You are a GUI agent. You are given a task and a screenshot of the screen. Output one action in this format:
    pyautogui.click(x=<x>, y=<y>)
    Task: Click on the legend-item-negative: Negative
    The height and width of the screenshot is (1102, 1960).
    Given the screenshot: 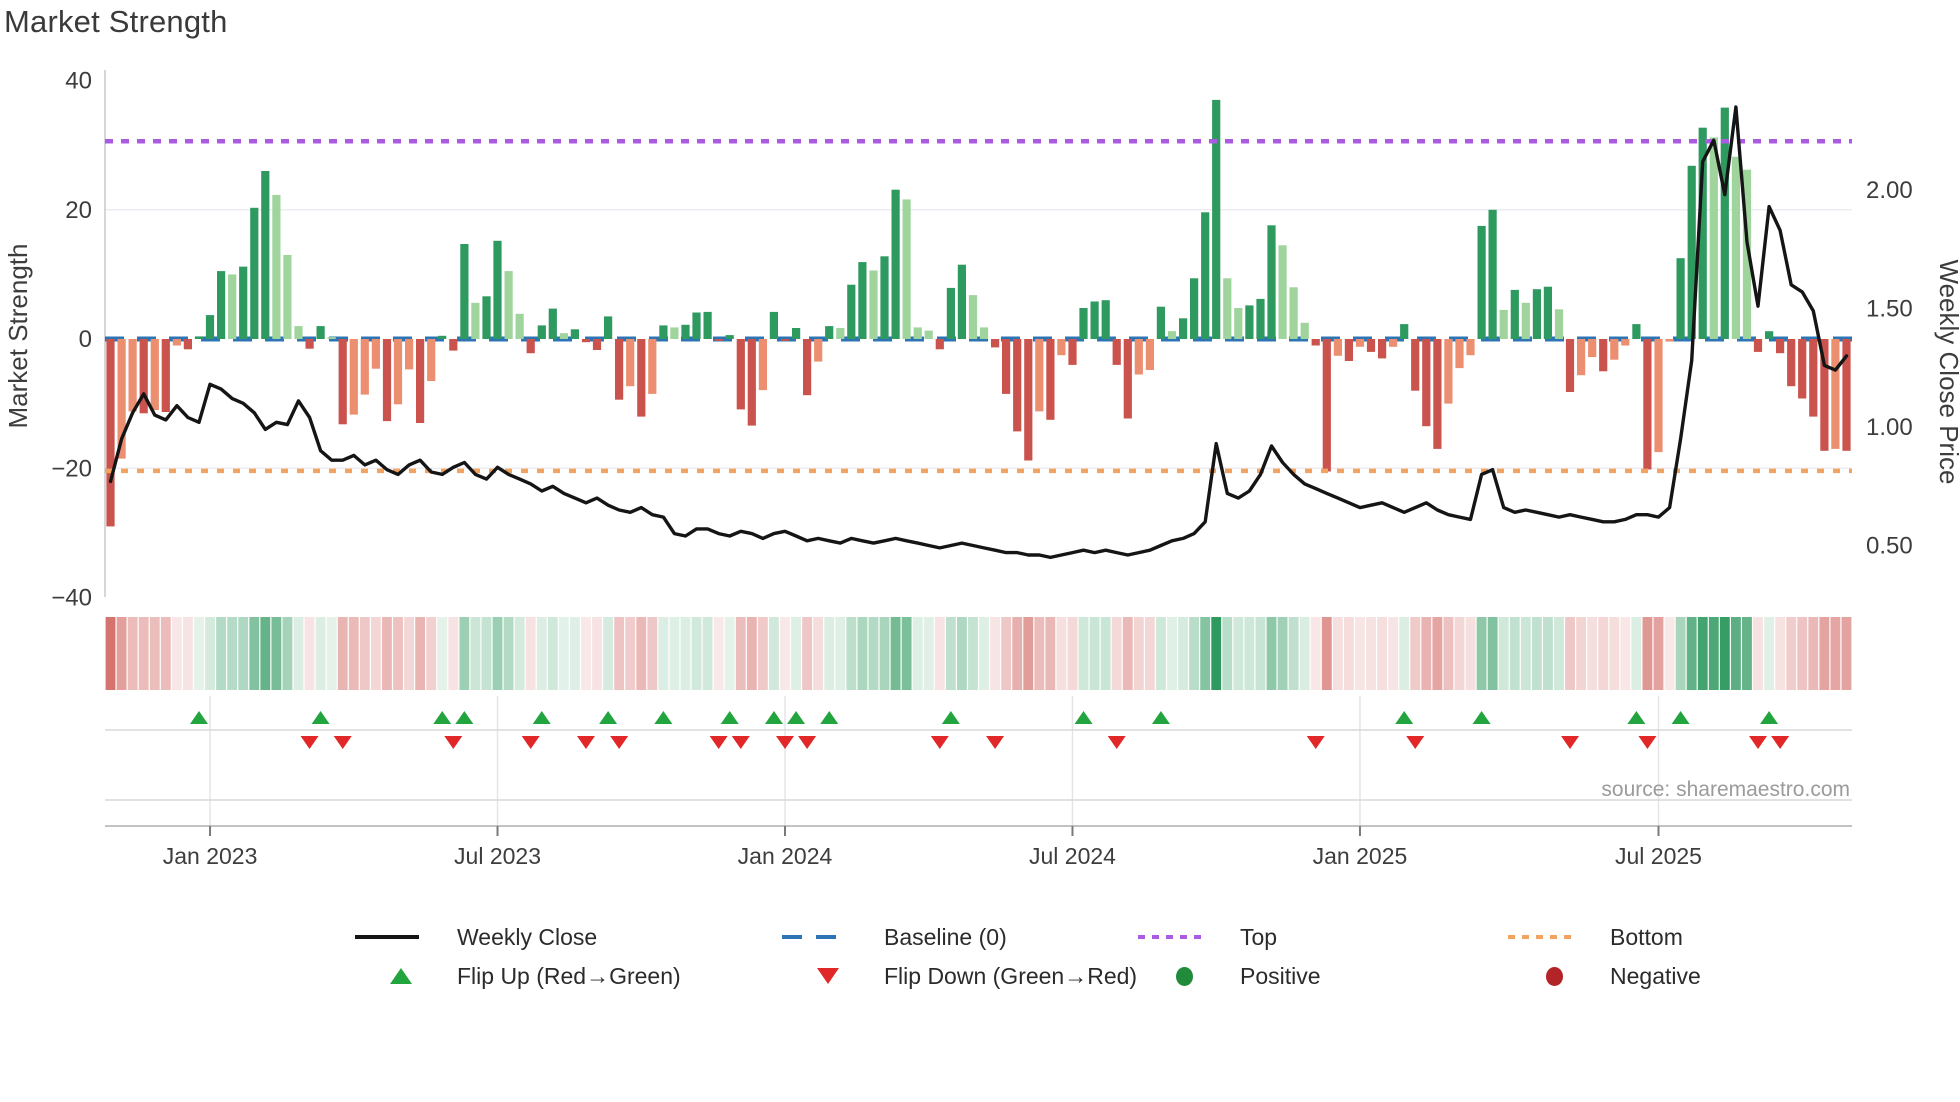 What is the action you would take?
    pyautogui.click(x=1668, y=976)
    